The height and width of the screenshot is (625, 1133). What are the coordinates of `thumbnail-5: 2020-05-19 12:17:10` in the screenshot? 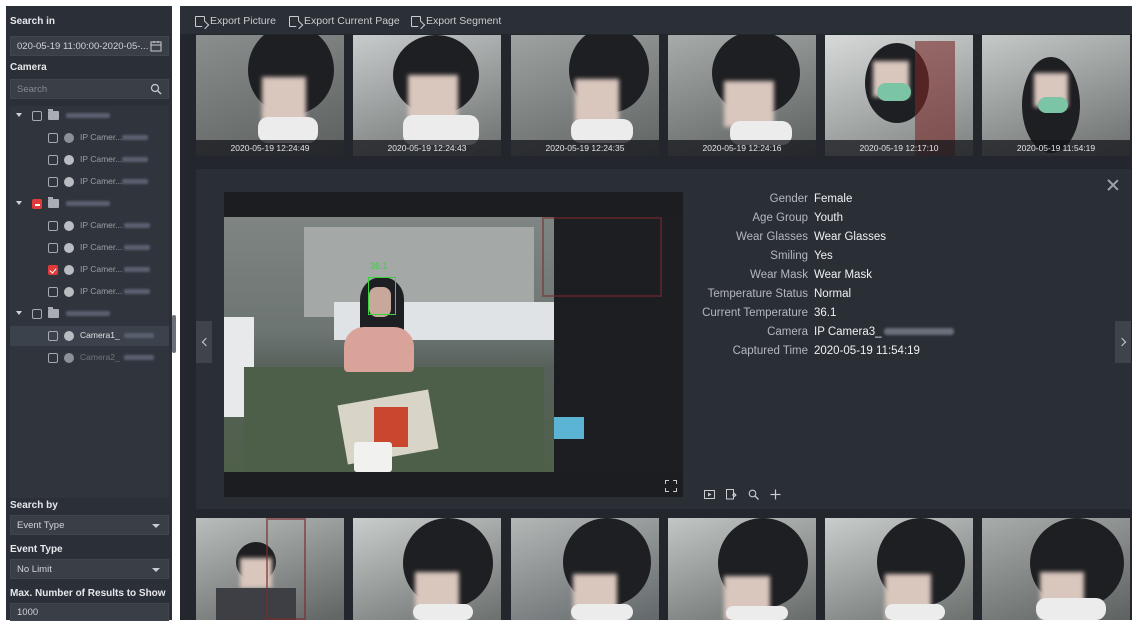 It's located at (899, 95).